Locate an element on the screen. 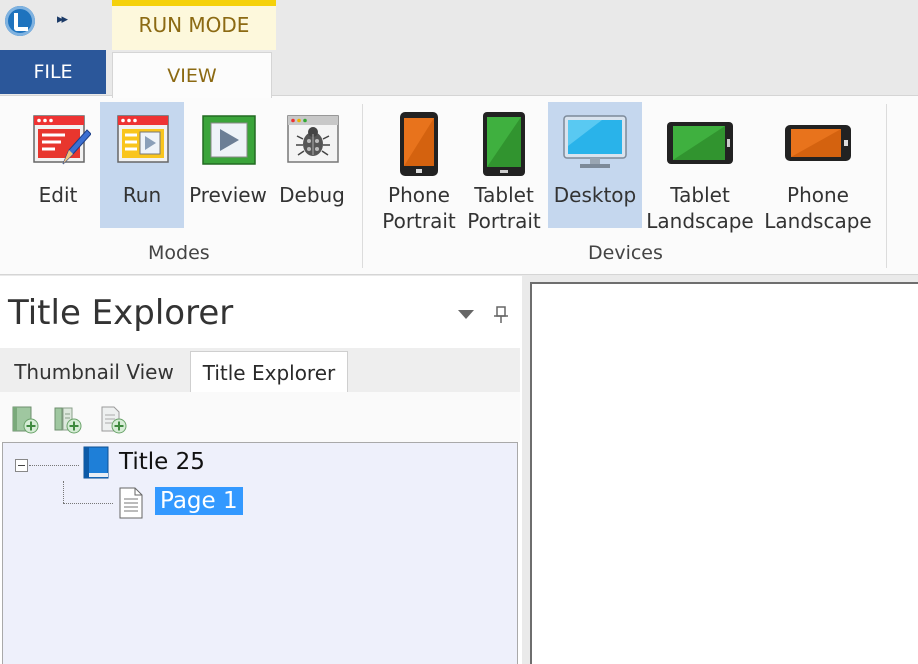 This screenshot has height=664, width=918. edit-mode-label: Edit is located at coordinates (58, 195).